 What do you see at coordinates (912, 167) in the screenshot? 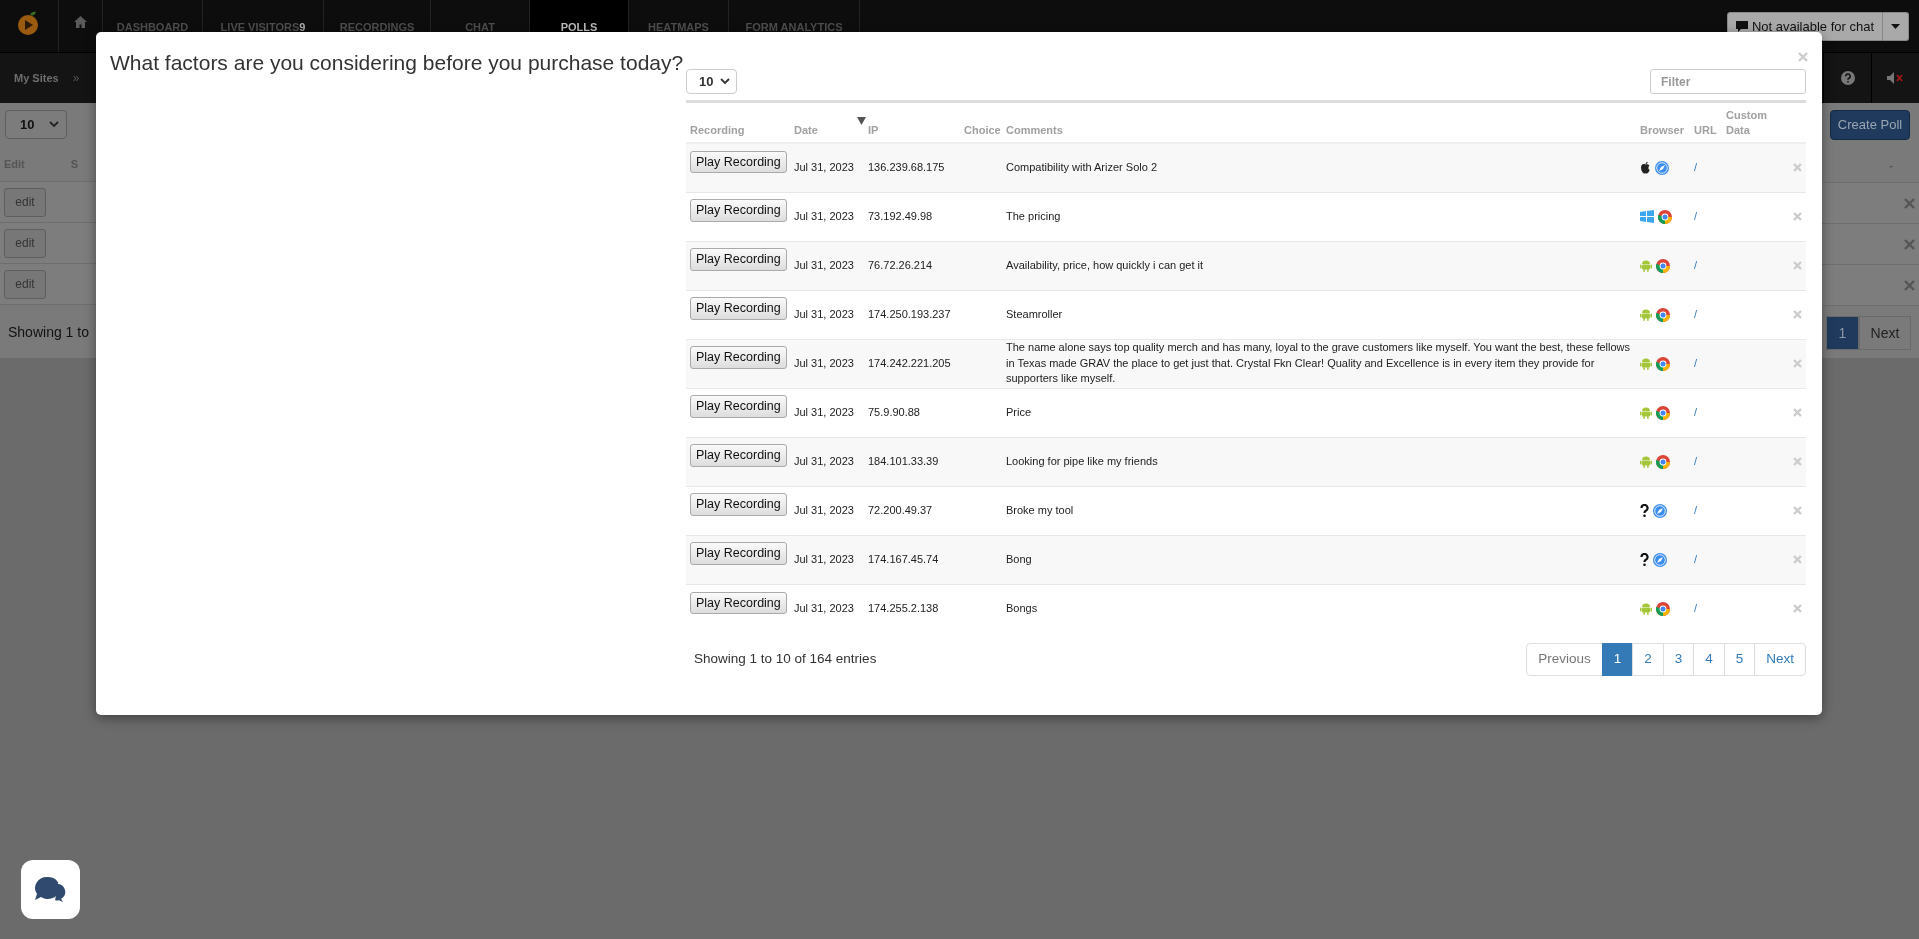
I see `table-cell: 136.239.68.175` at bounding box center [912, 167].